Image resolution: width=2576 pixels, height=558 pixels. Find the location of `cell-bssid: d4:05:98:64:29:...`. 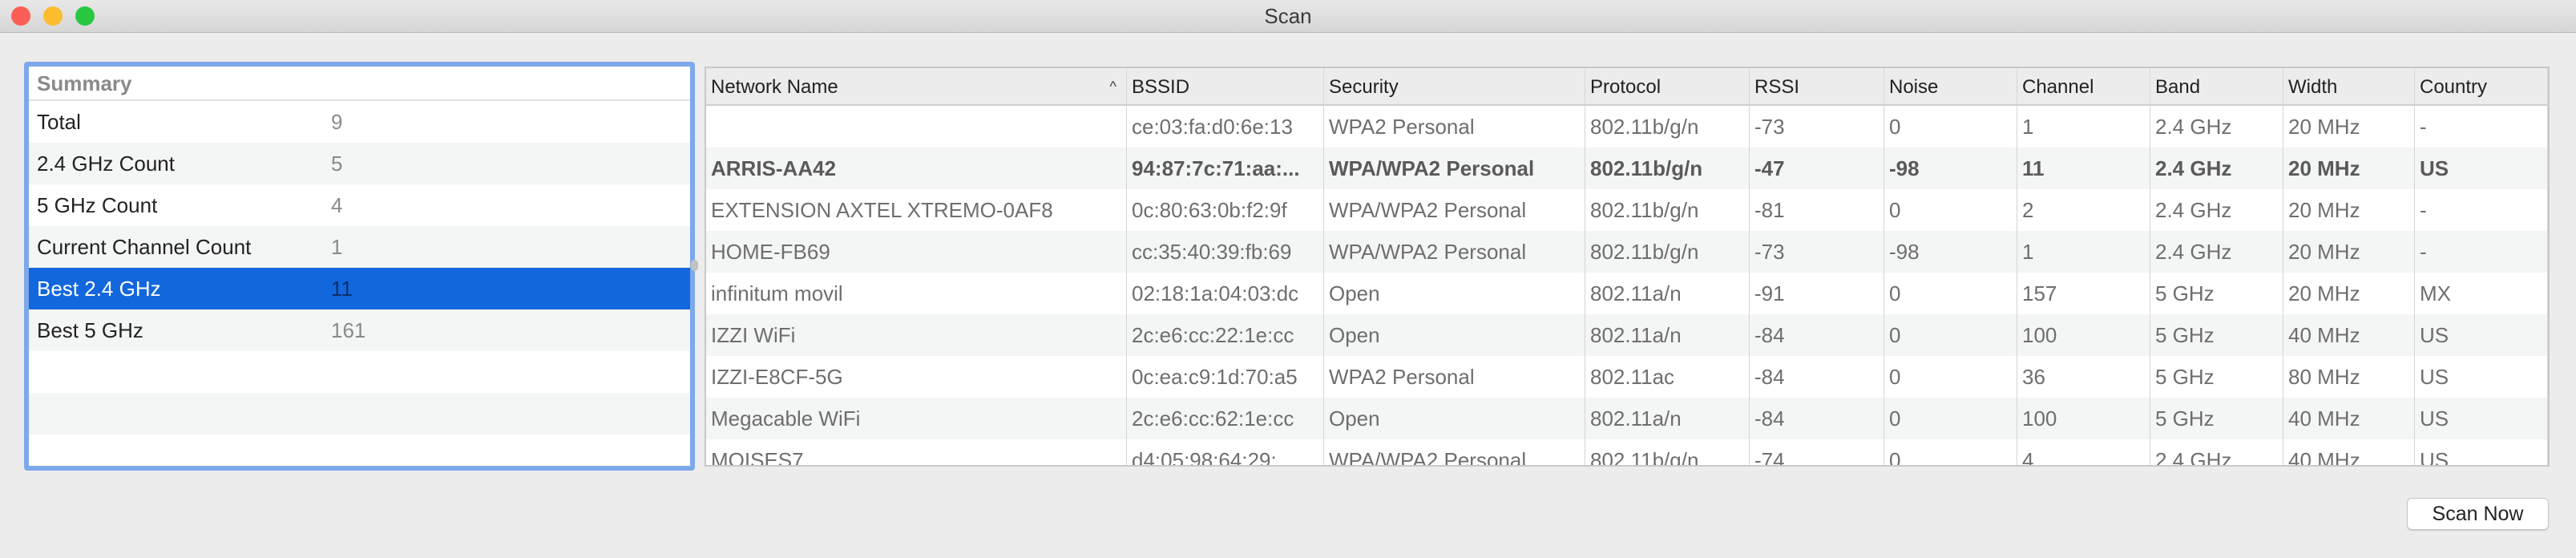

cell-bssid: d4:05:98:64:29:... is located at coordinates (1226, 452).